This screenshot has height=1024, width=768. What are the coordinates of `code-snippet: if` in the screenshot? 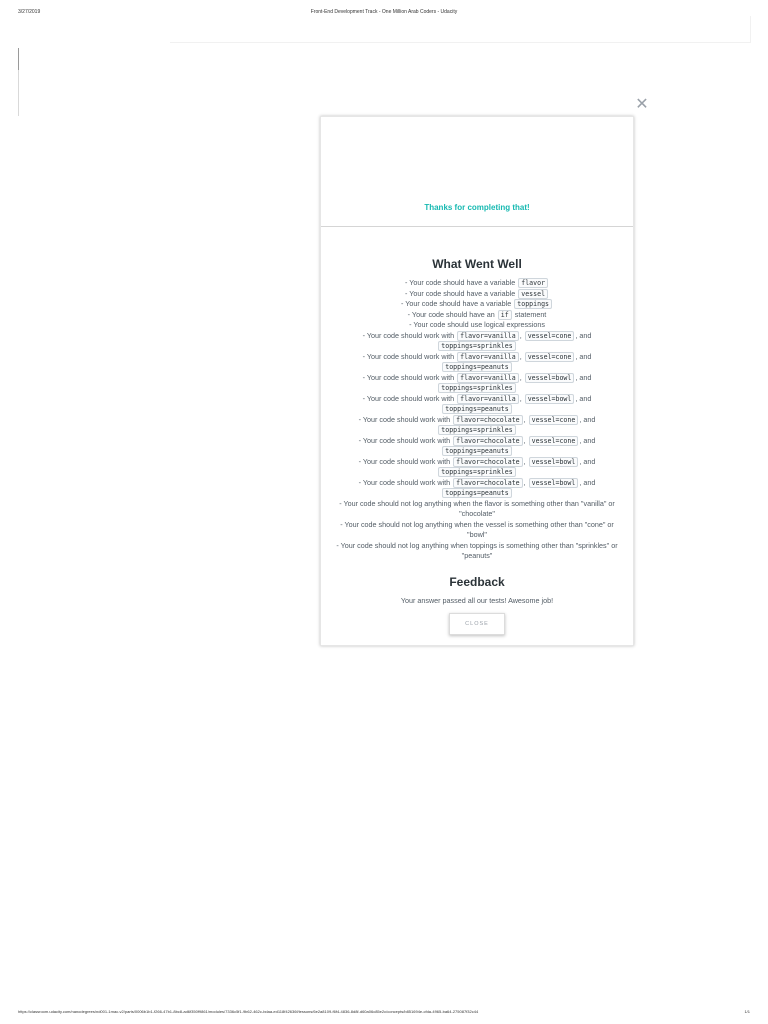 It's located at (504, 314).